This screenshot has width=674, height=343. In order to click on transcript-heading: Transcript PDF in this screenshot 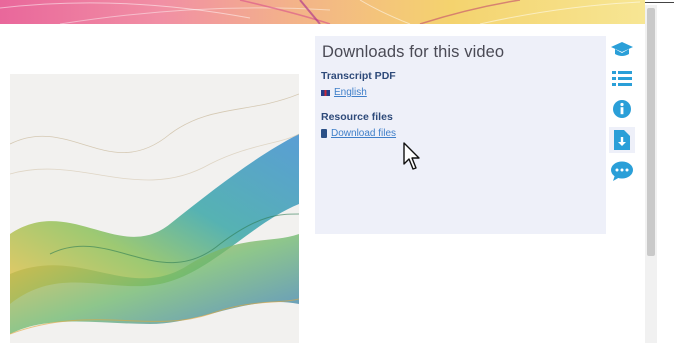, I will do `click(358, 76)`.